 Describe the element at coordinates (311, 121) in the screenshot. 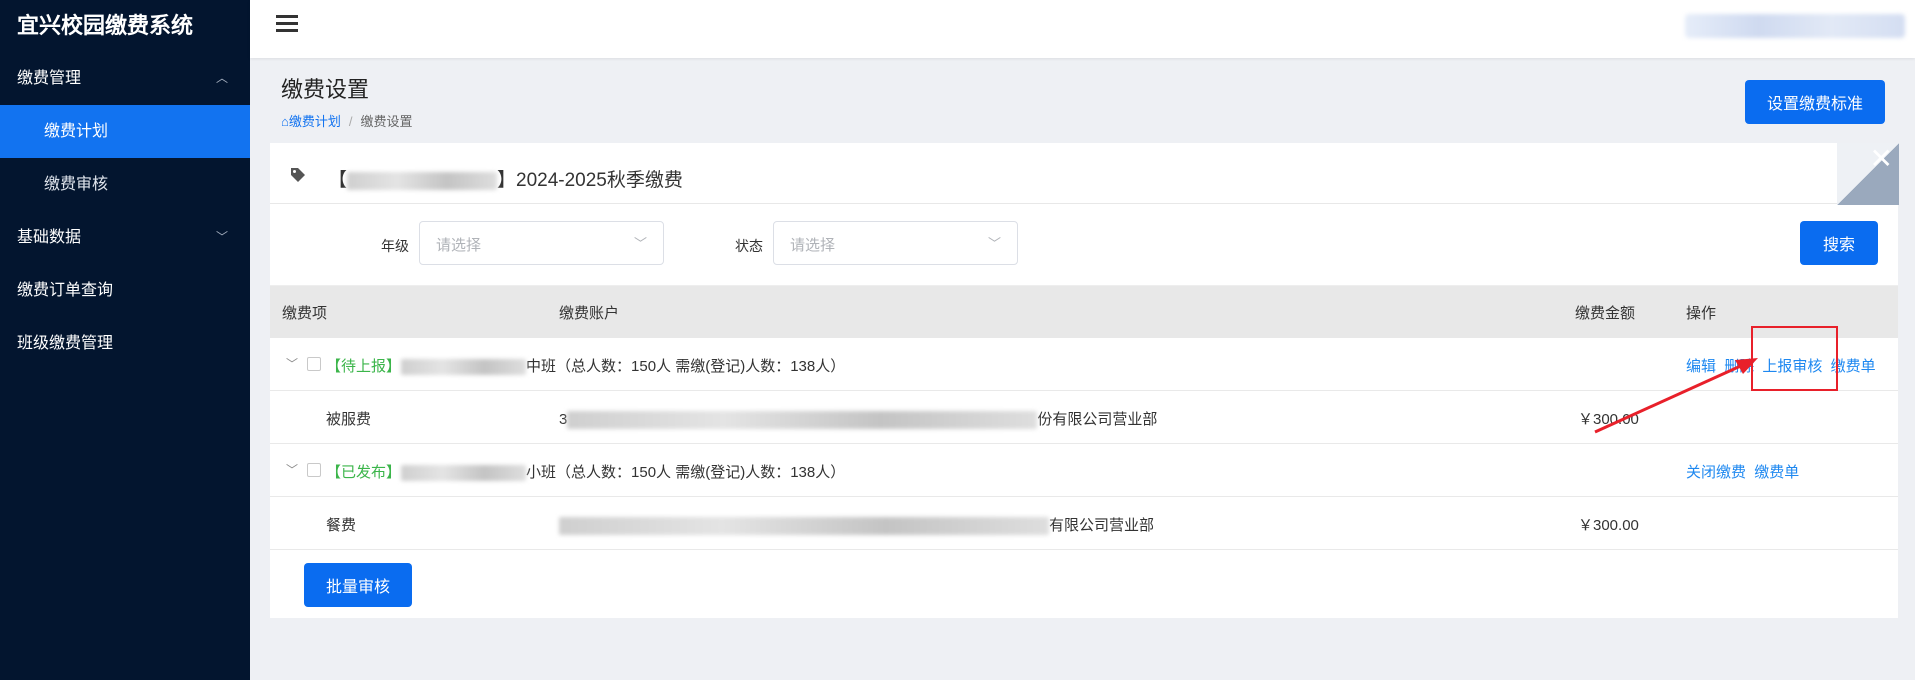

I see `breadcrumb-home: ⌂缴费计划` at that location.